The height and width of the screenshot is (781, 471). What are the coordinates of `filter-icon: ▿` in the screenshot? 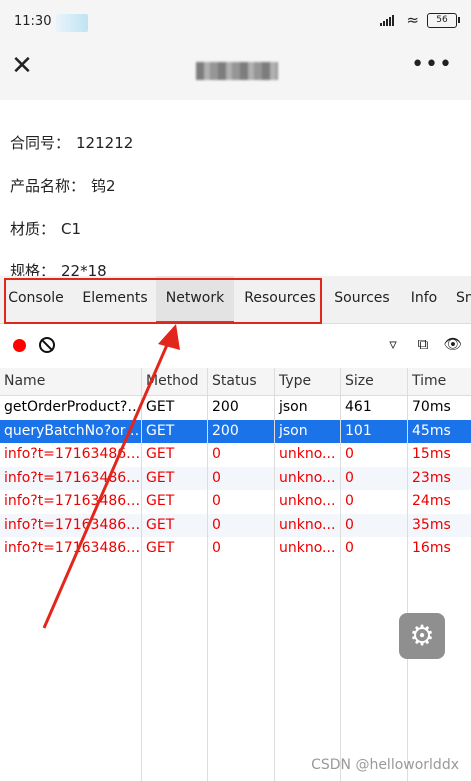 It's located at (393, 344).